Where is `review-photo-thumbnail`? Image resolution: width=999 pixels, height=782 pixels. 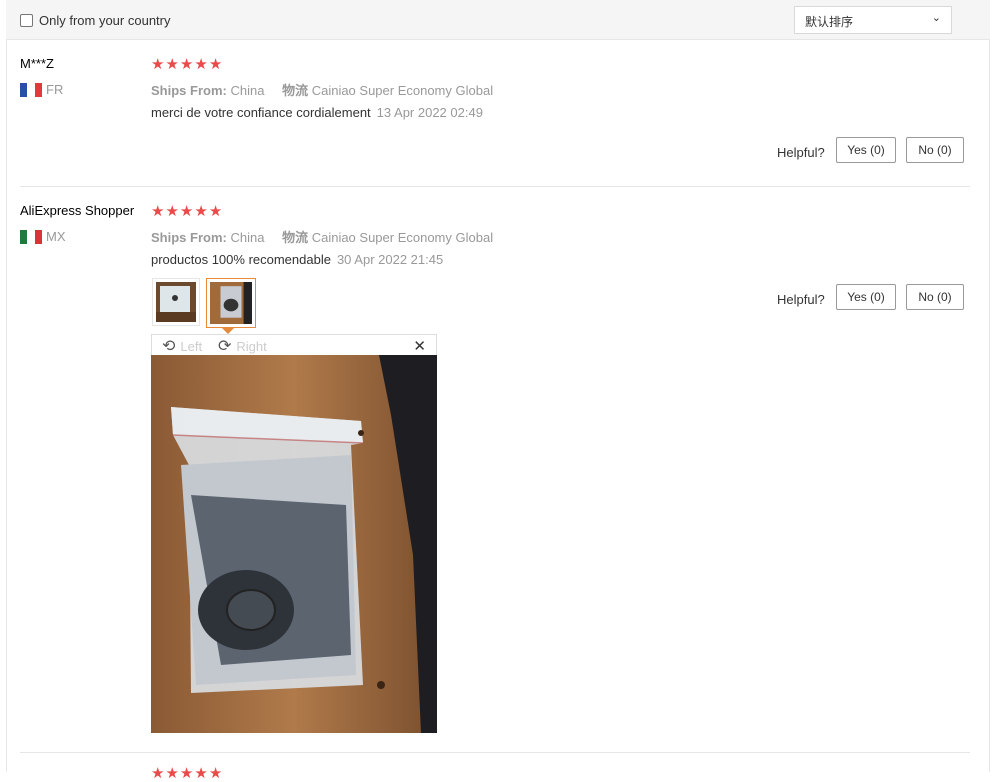
review-photo-thumbnail is located at coordinates (176, 302).